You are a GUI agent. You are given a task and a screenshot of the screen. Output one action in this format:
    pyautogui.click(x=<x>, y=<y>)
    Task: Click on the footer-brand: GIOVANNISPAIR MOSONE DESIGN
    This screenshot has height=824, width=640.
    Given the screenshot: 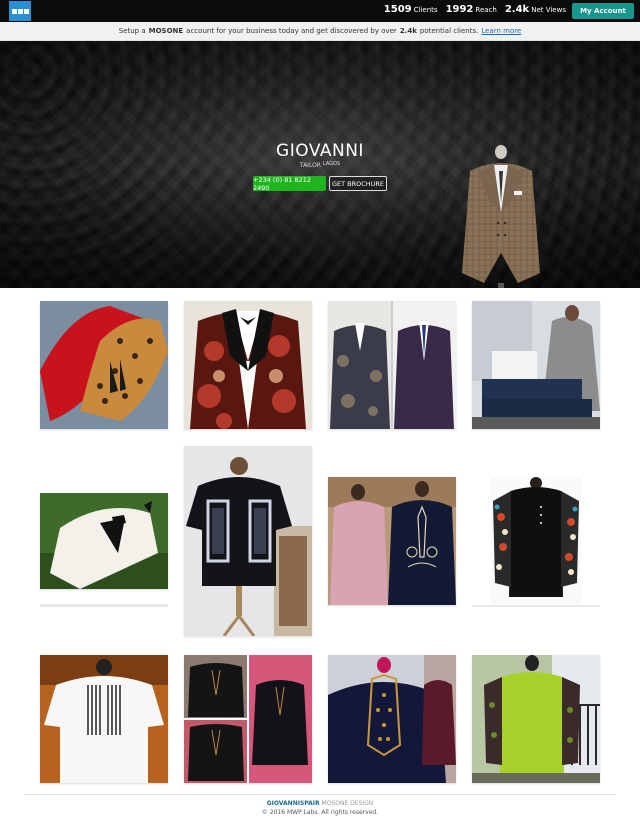 What is the action you would take?
    pyautogui.click(x=320, y=803)
    